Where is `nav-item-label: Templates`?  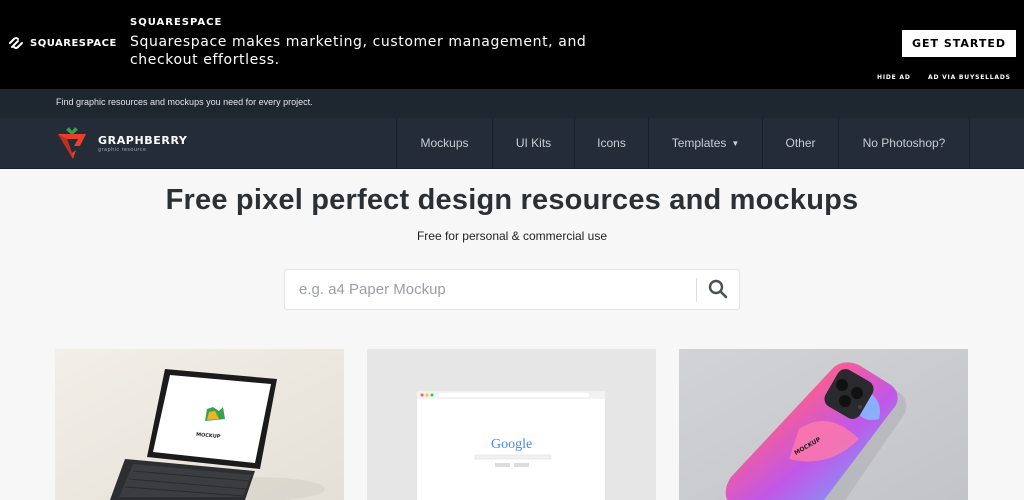 nav-item-label: Templates is located at coordinates (699, 143).